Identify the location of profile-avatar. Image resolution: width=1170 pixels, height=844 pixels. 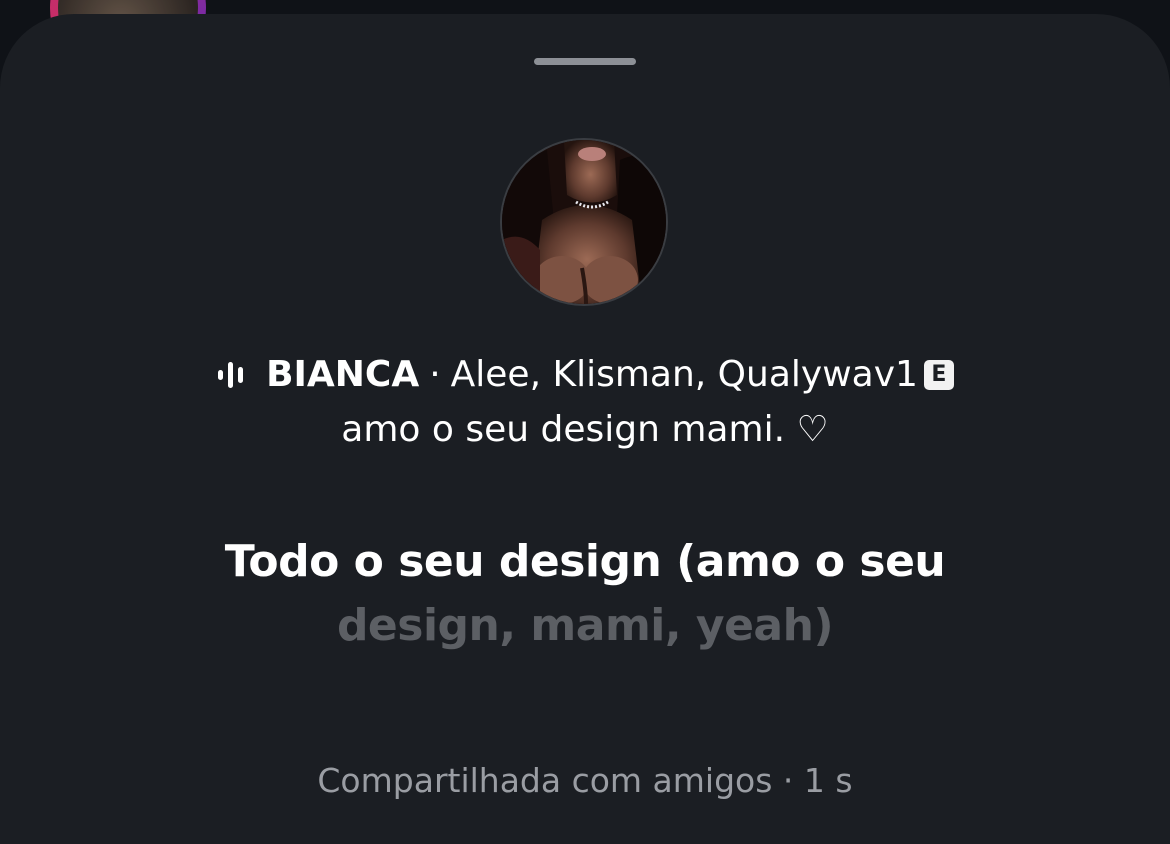
(584, 222).